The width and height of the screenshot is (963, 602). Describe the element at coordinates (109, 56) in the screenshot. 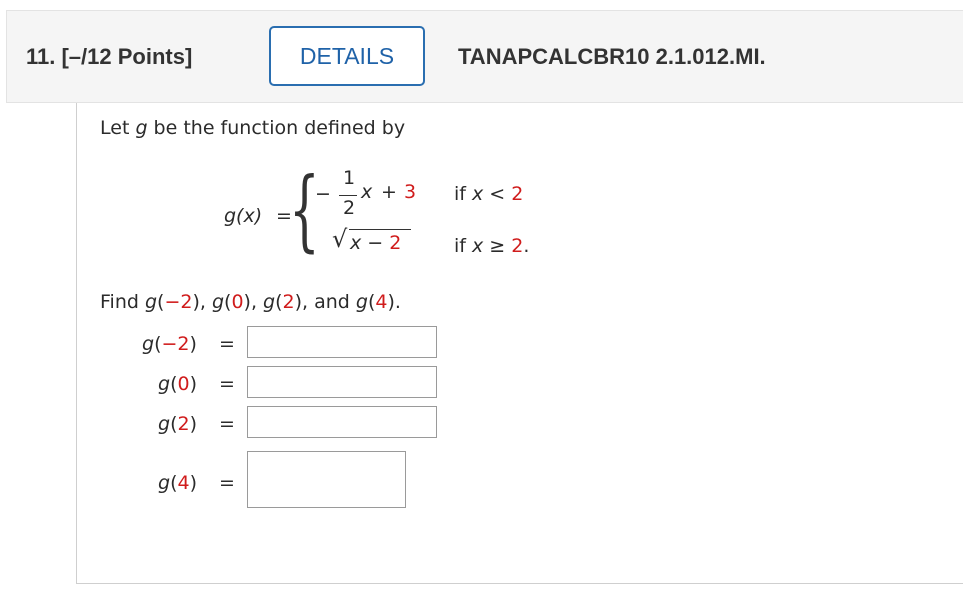

I see `question-number: 11. [–/12 Points]` at that location.